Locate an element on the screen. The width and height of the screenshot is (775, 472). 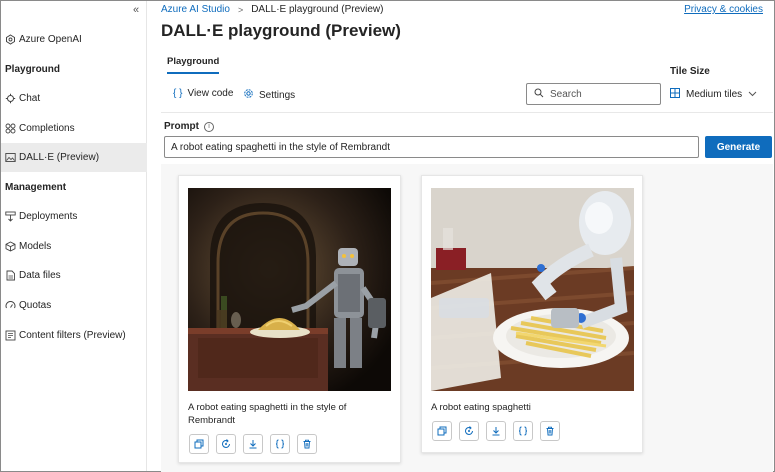
code-braces-icon: { } is located at coordinates (178, 93).